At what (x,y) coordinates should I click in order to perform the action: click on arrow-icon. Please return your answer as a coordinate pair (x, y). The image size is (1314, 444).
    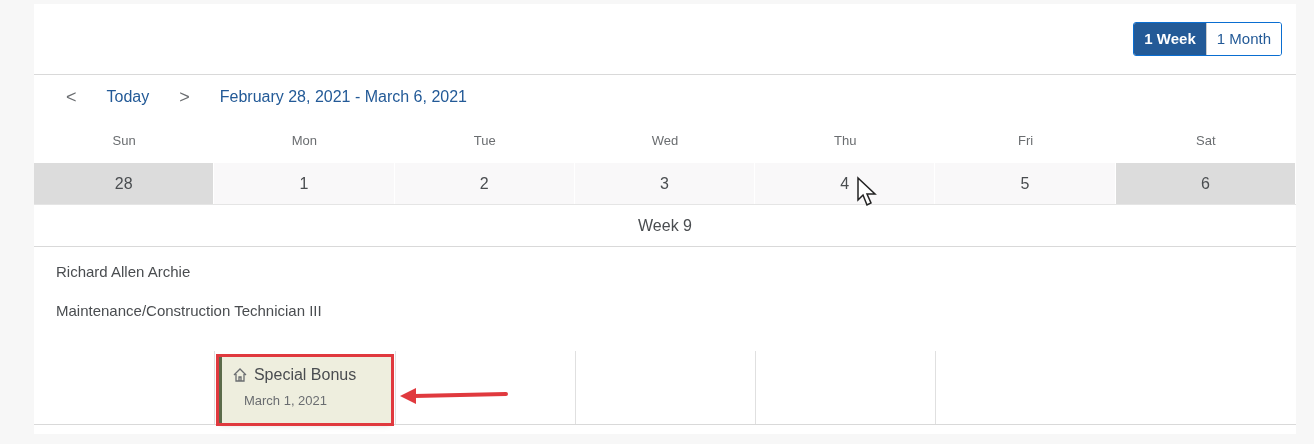
    Looking at the image, I should click on (453, 395).